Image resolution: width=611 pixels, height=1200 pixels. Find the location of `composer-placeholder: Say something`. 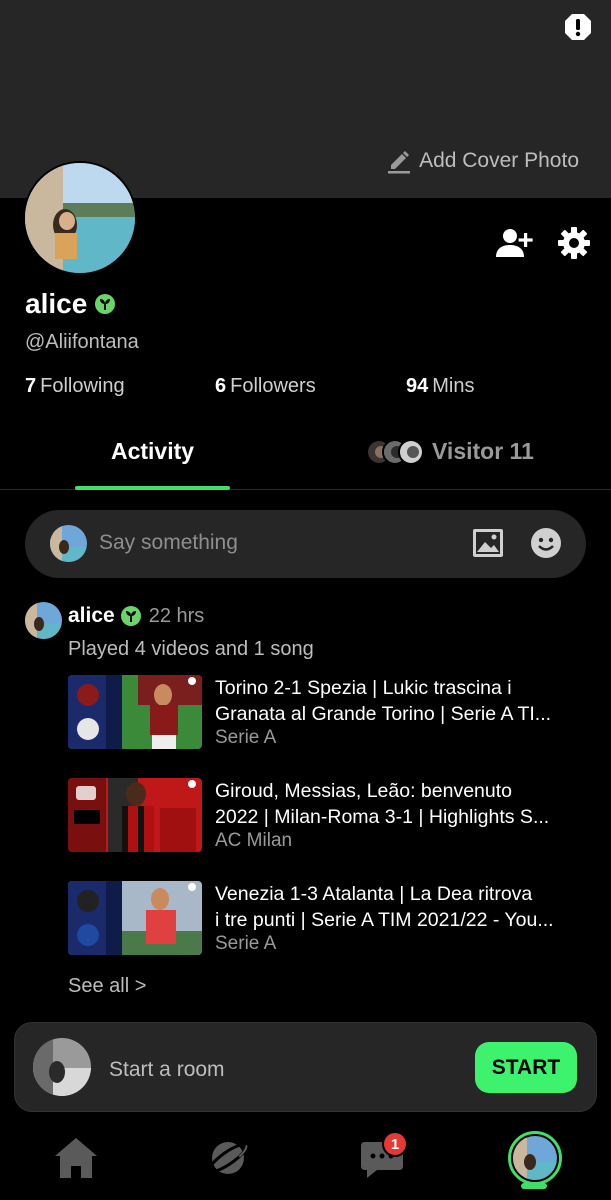

composer-placeholder: Say something is located at coordinates (168, 542).